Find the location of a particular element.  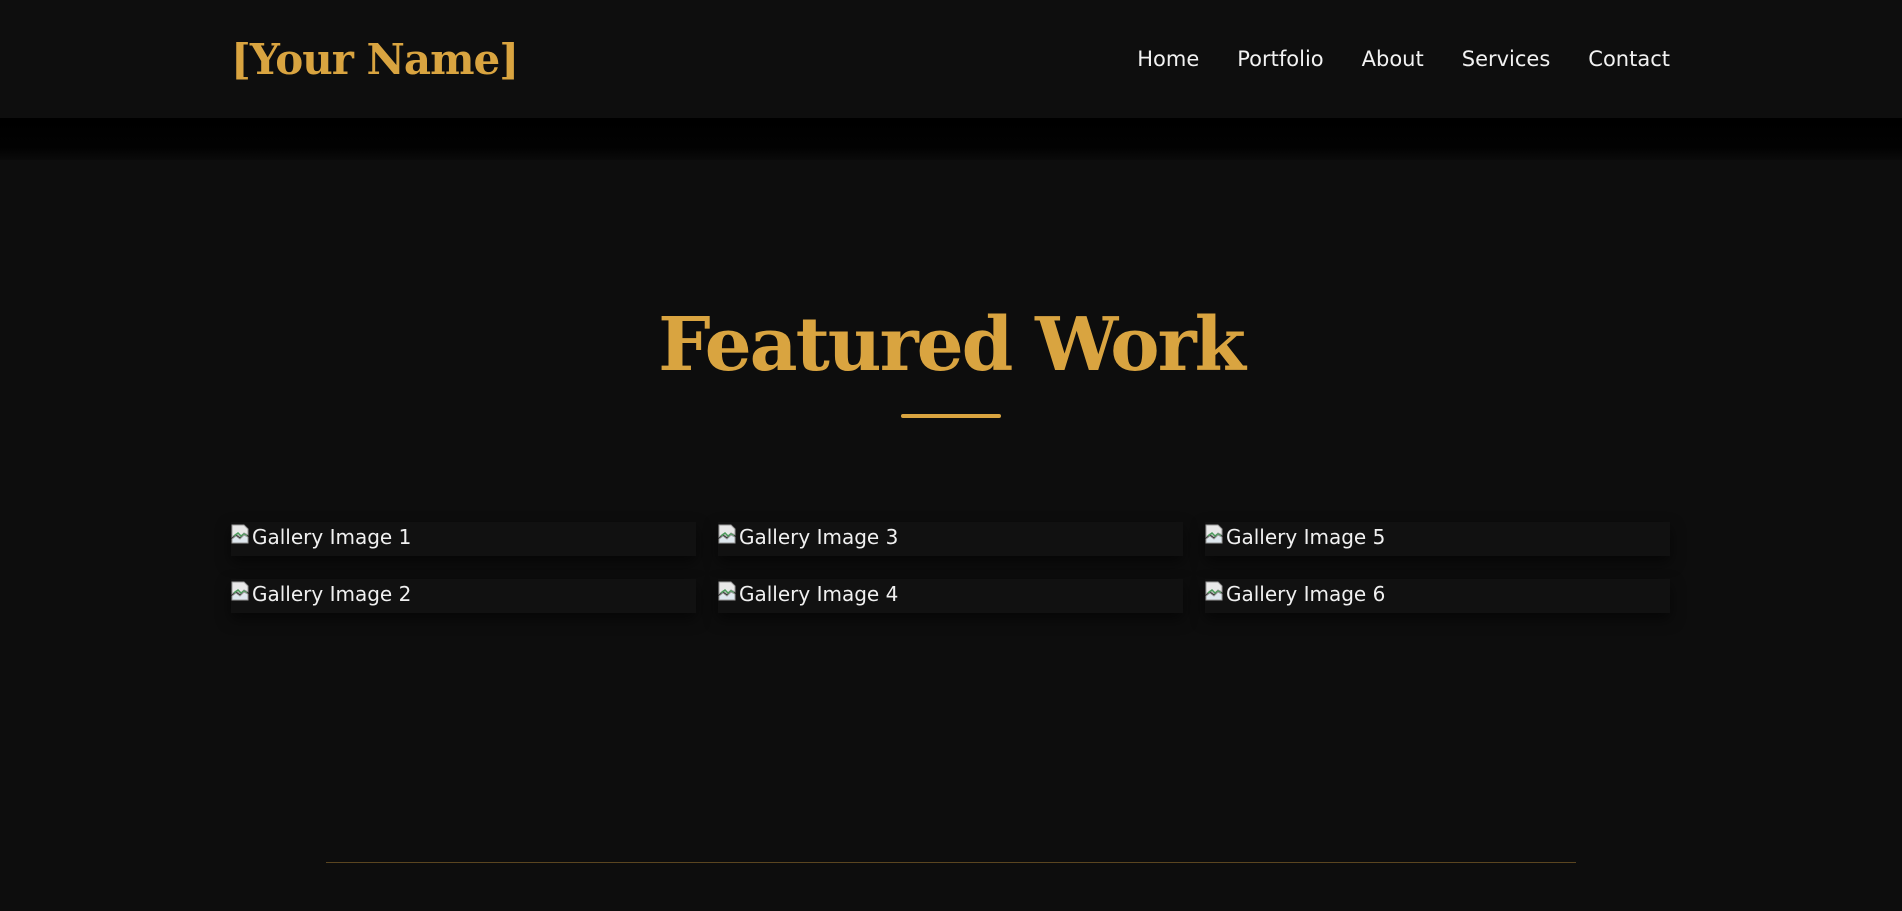

main-nav: Home Portfolio About Services Contact is located at coordinates (1403, 59).